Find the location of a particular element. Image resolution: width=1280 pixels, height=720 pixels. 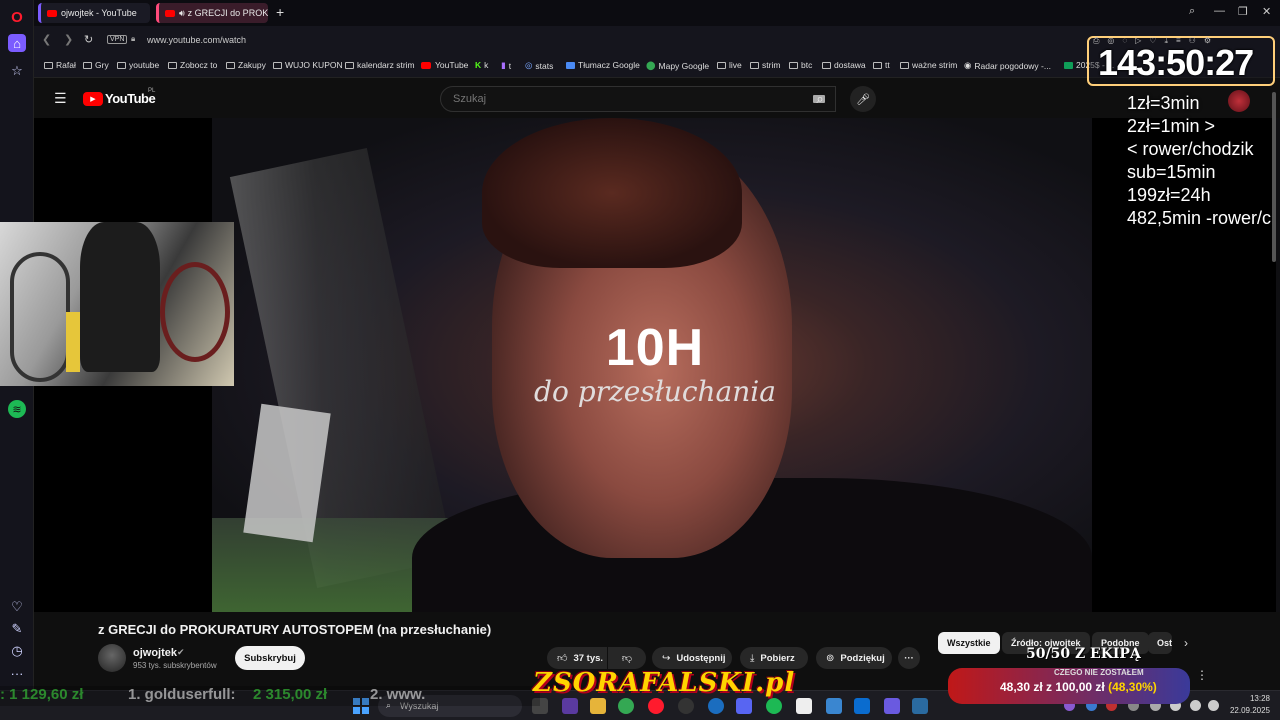

close-button: ✕ is located at coordinates (1266, 11).